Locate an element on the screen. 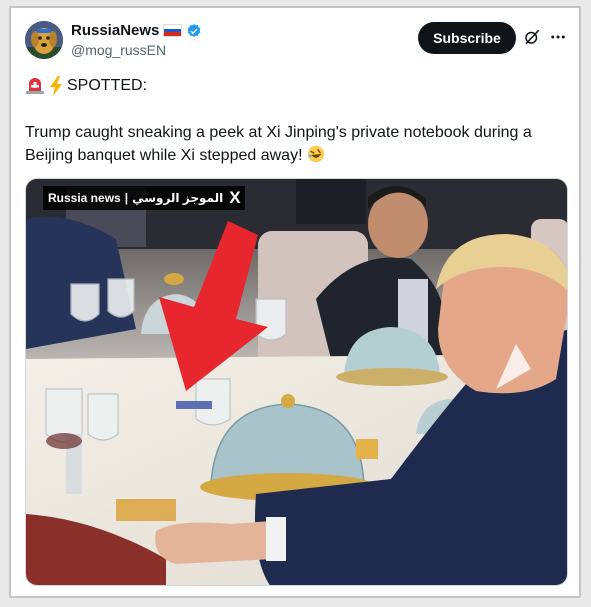 This screenshot has width=591, height=607. author-handle: @mog_russEN is located at coordinates (118, 50).